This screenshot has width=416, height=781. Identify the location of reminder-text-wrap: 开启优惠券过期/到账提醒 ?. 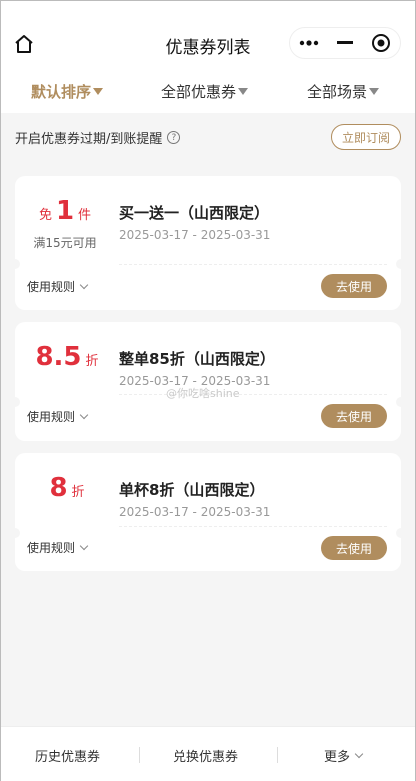
(98, 137).